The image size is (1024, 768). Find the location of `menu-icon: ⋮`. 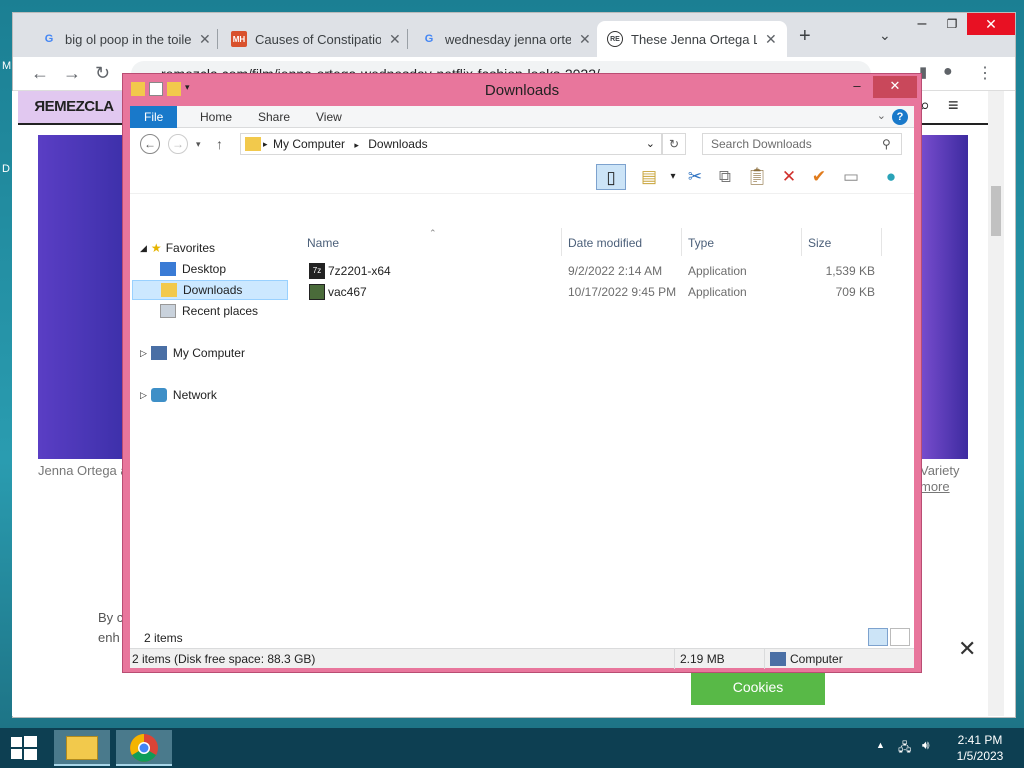

menu-icon: ⋮ is located at coordinates (985, 73).